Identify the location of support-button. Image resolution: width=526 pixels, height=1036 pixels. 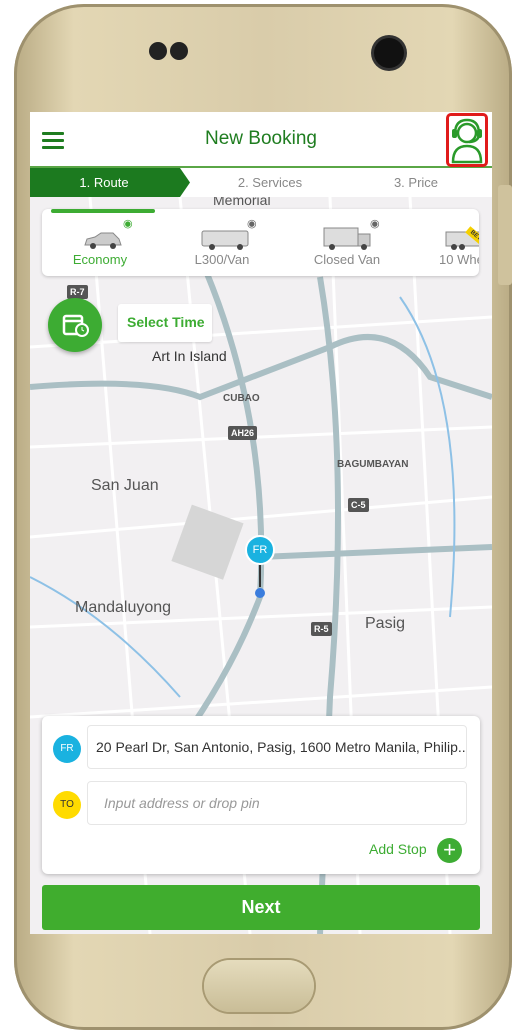
(467, 140).